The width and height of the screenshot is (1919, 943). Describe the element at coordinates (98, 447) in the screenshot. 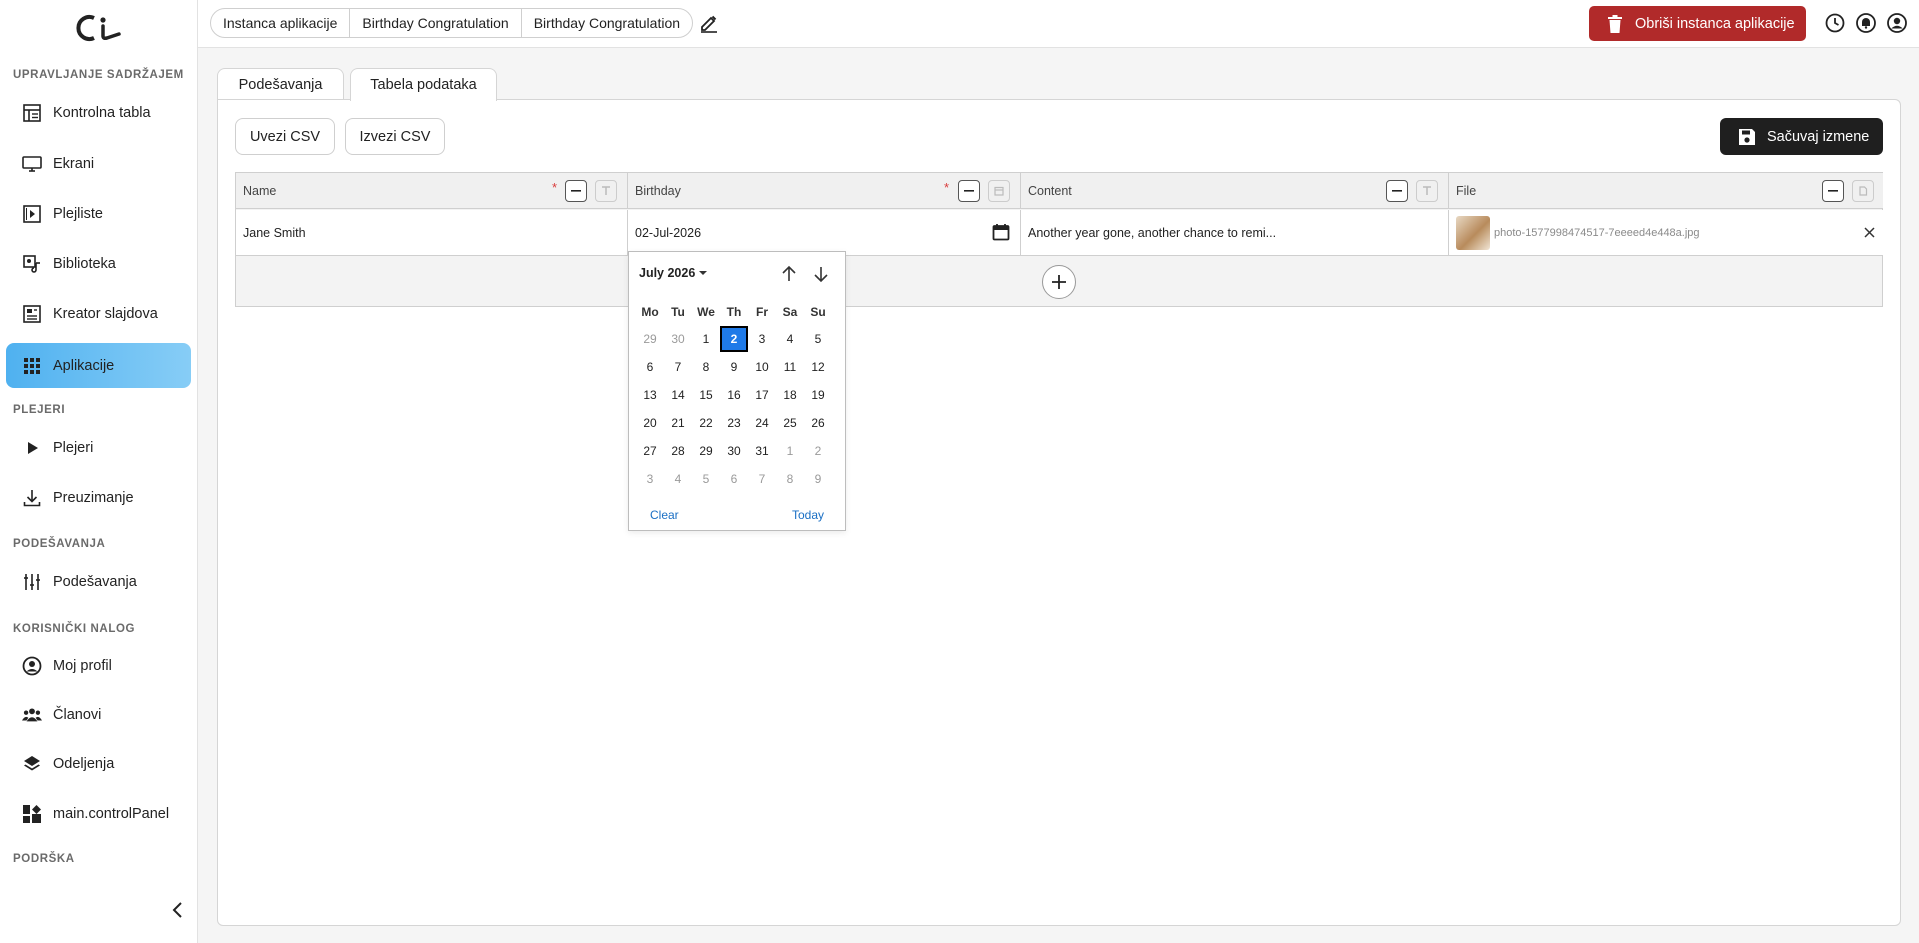

I see `sidebar-item-players: Plejeri` at that location.